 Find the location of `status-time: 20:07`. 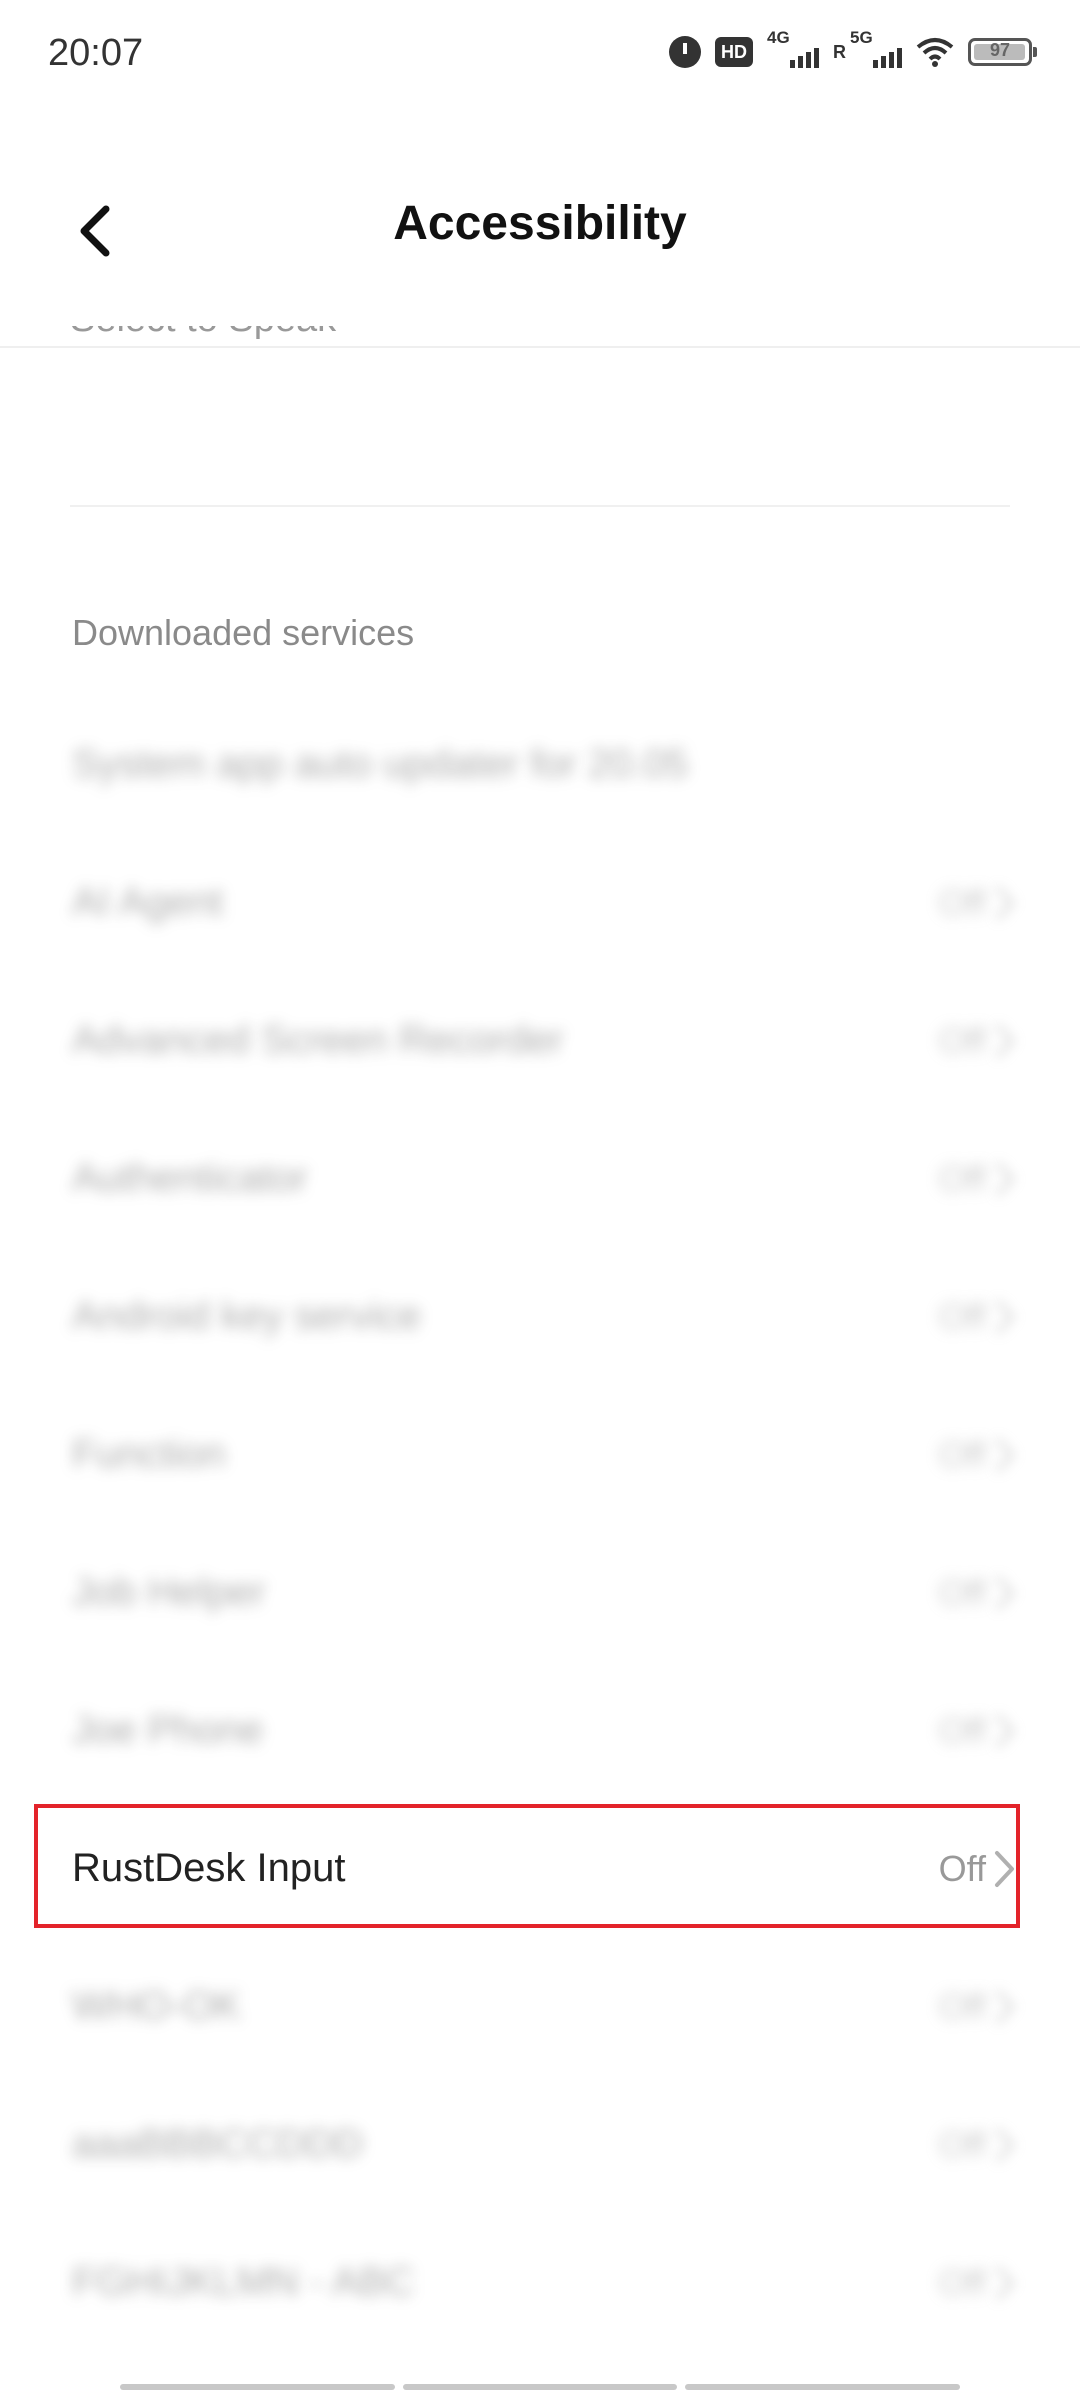

status-time: 20:07 is located at coordinates (96, 53).